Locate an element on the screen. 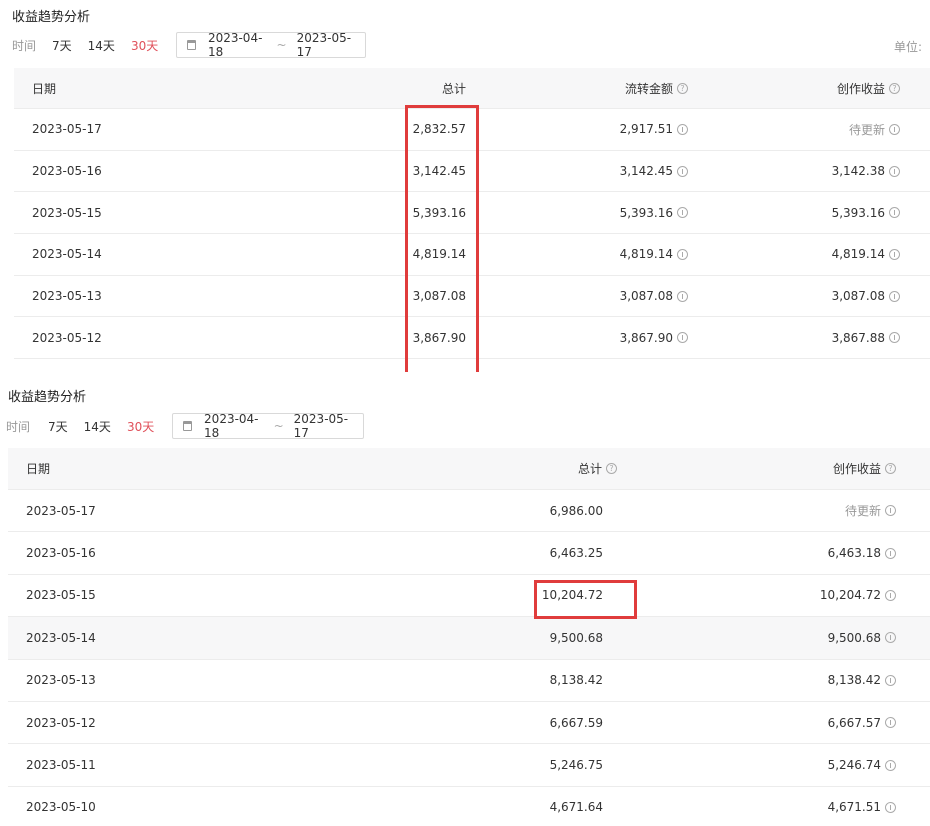  cell-creation-revenue: 5,246.74 is located at coordinates (862, 764).